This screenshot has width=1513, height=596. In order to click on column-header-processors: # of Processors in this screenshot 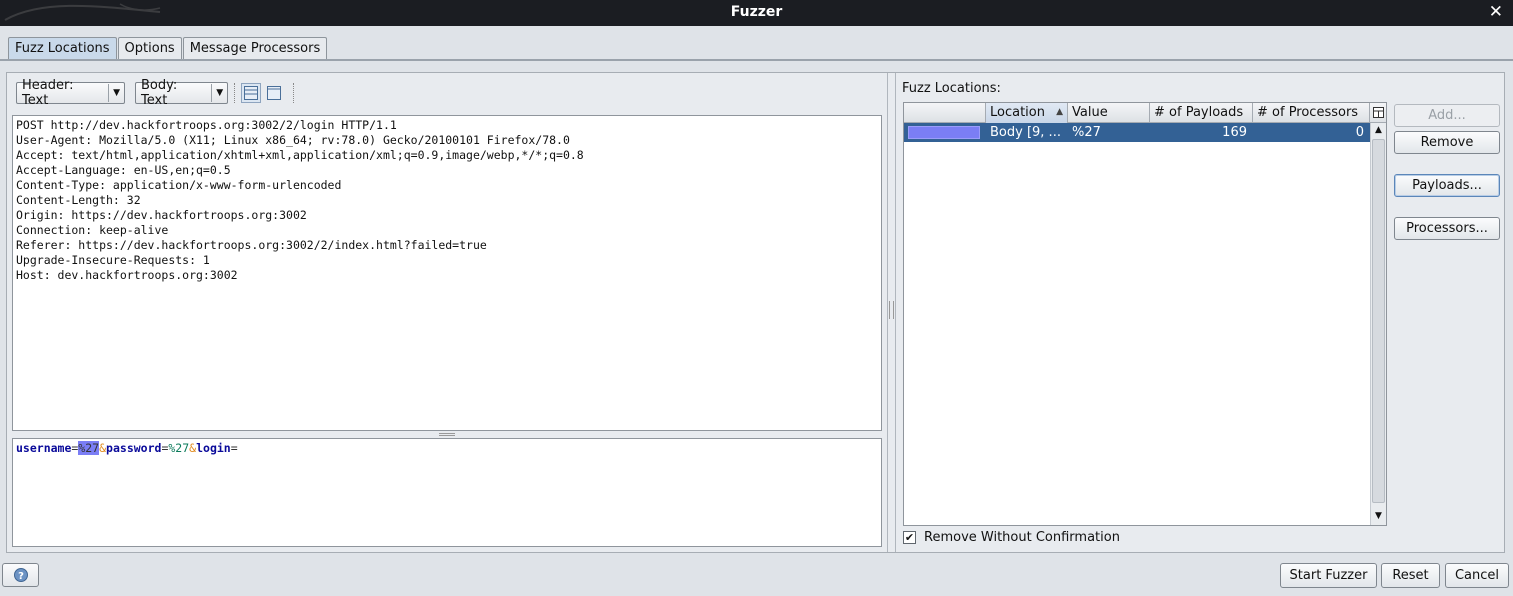, I will do `click(1311, 113)`.